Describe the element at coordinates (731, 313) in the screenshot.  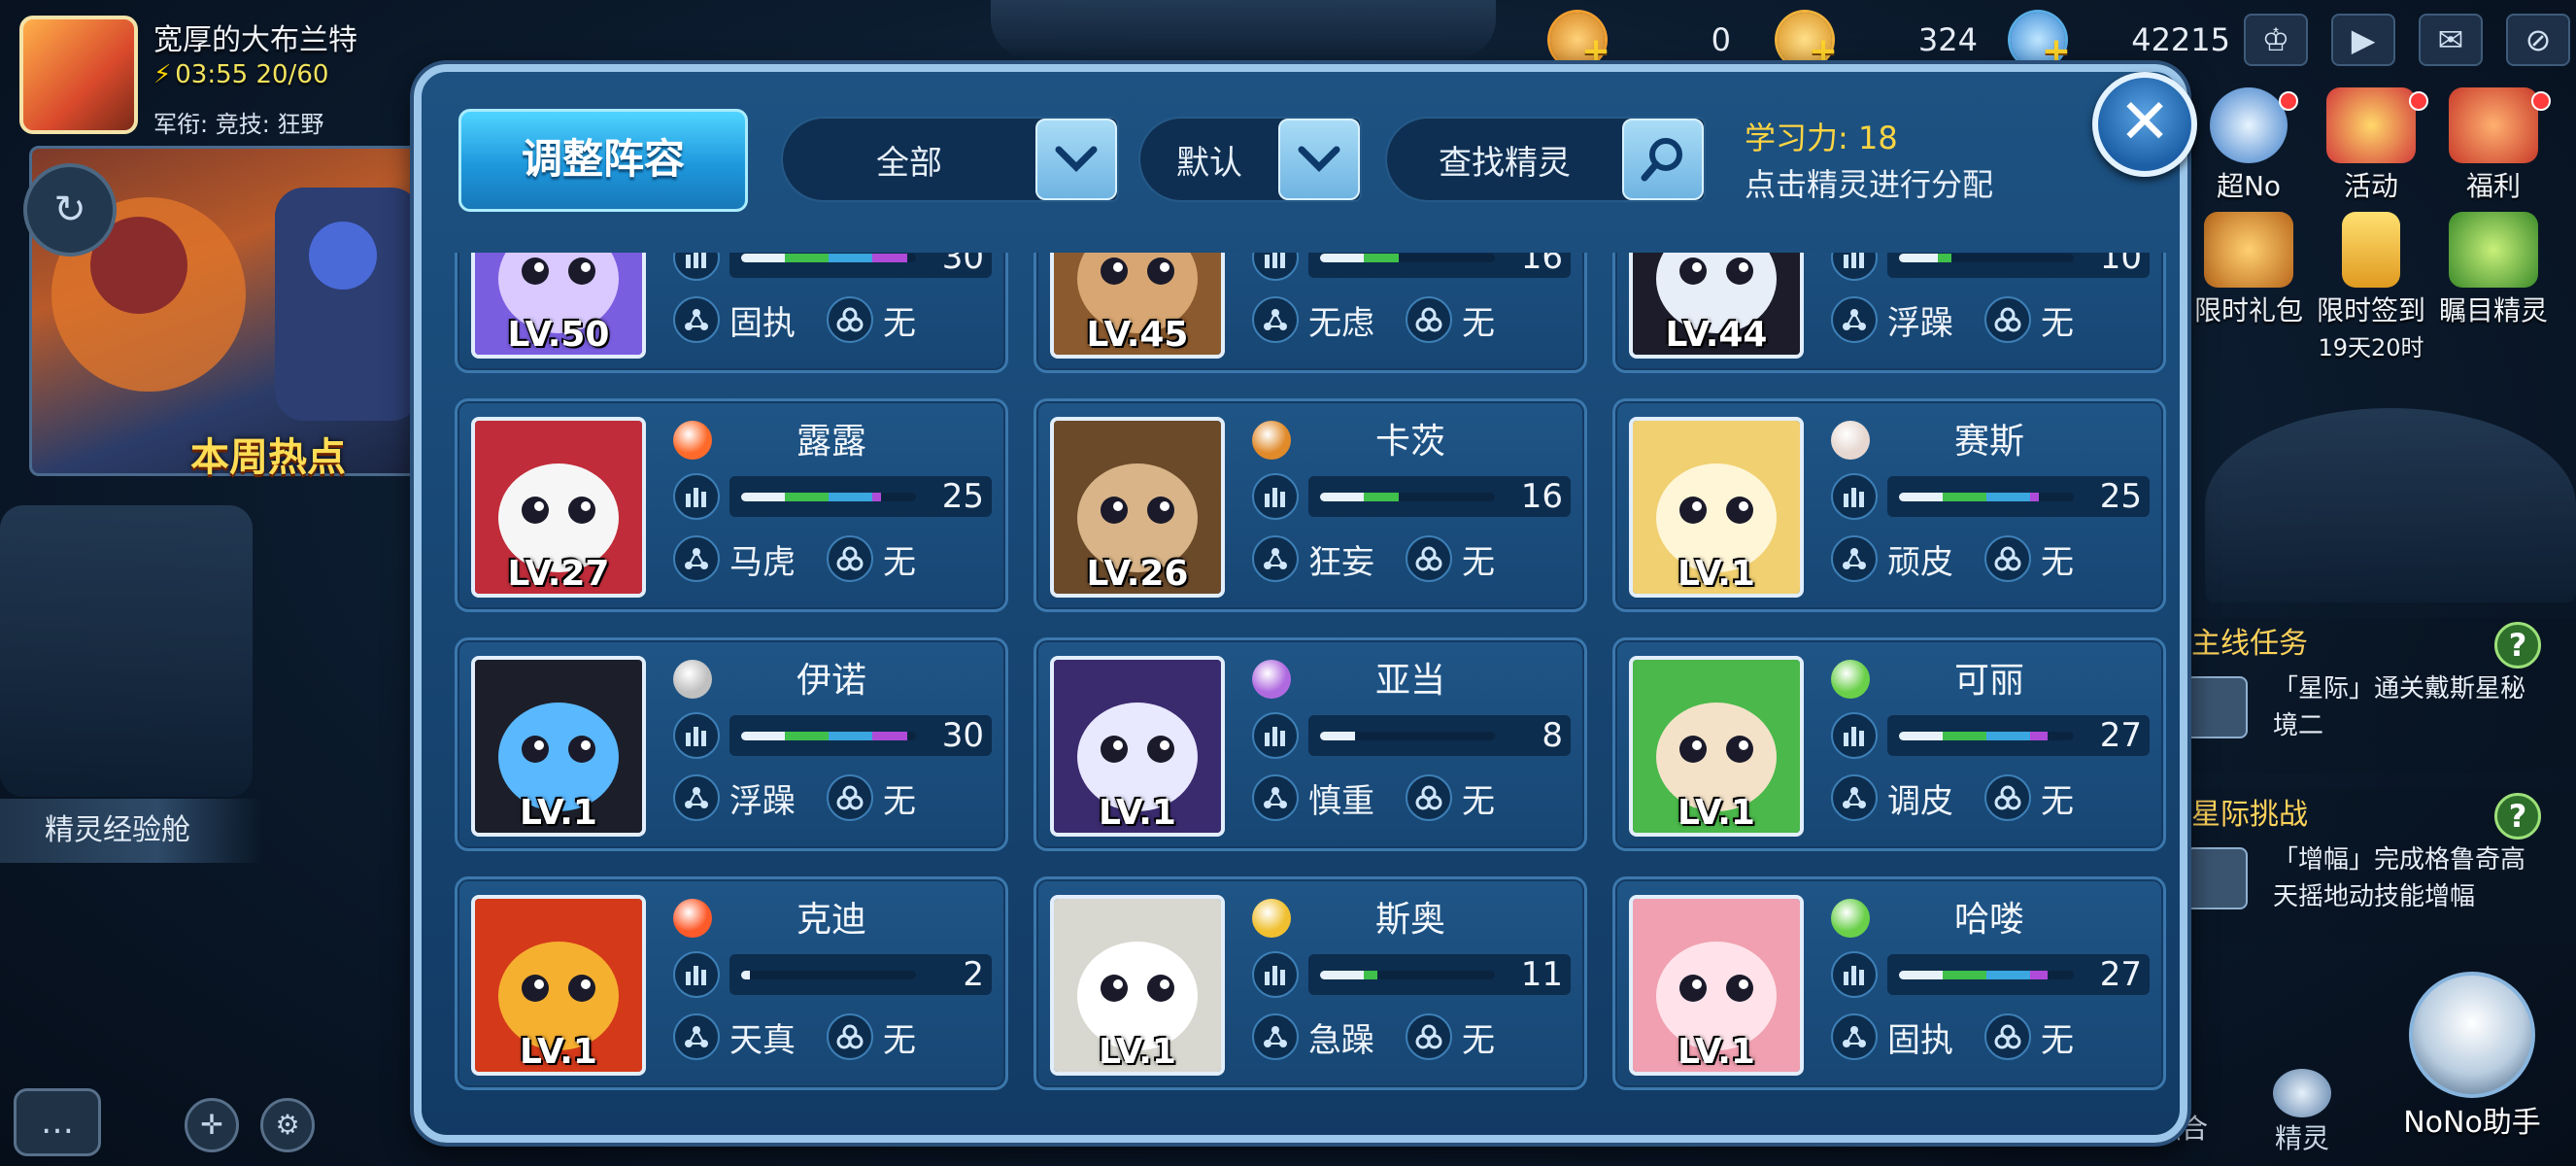
I see `pet-card: LV.50 阿克希亚 30 固执 无` at that location.